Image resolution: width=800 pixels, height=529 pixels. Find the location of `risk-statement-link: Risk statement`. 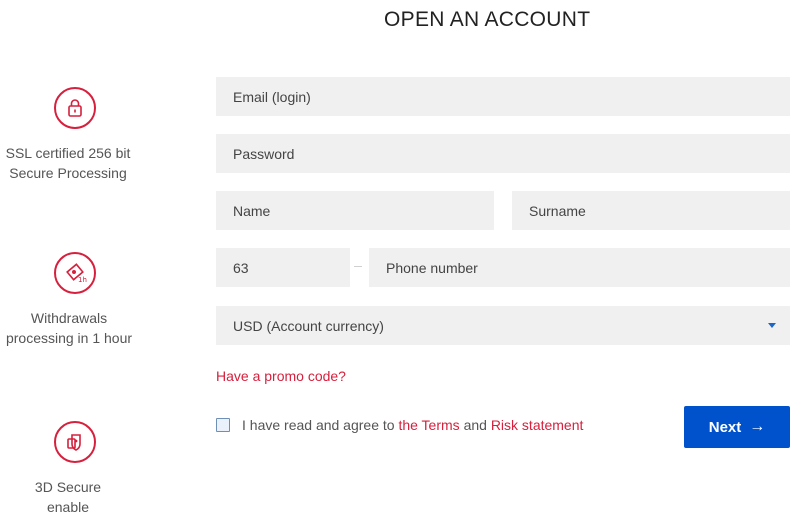

risk-statement-link: Risk statement is located at coordinates (537, 425).